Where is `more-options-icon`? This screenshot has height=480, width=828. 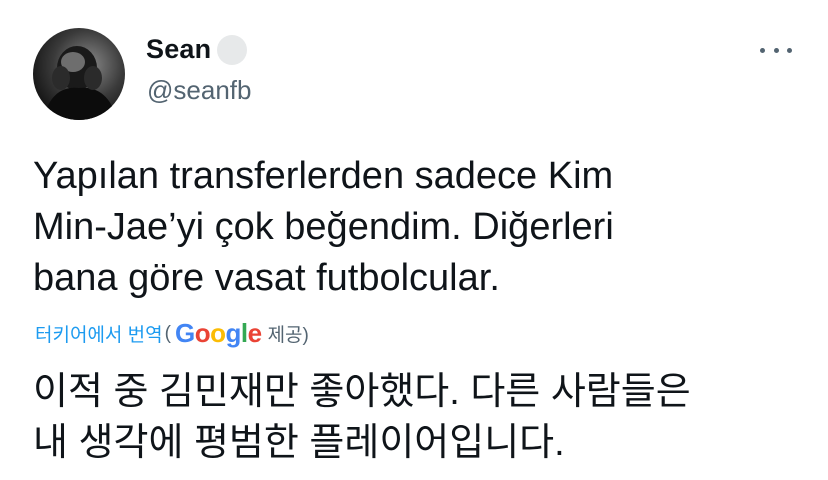 more-options-icon is located at coordinates (776, 50).